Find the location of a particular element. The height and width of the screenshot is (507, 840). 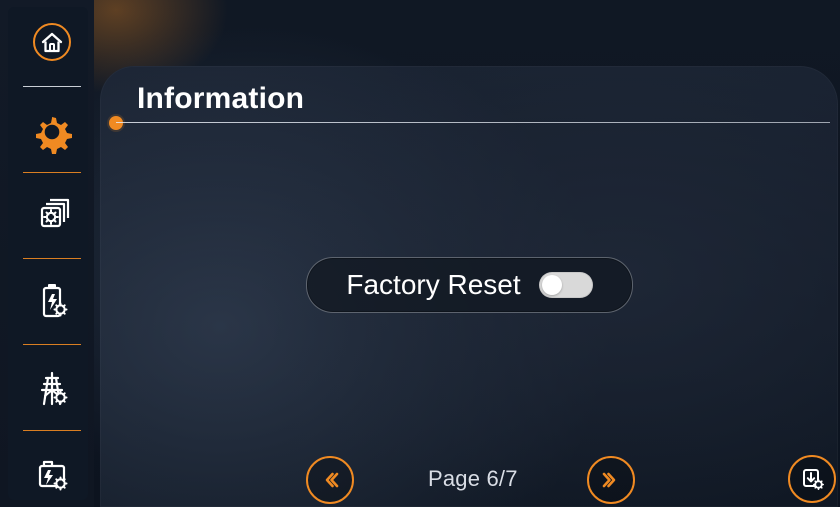

double-chevron-left-icon is located at coordinates (330, 480).